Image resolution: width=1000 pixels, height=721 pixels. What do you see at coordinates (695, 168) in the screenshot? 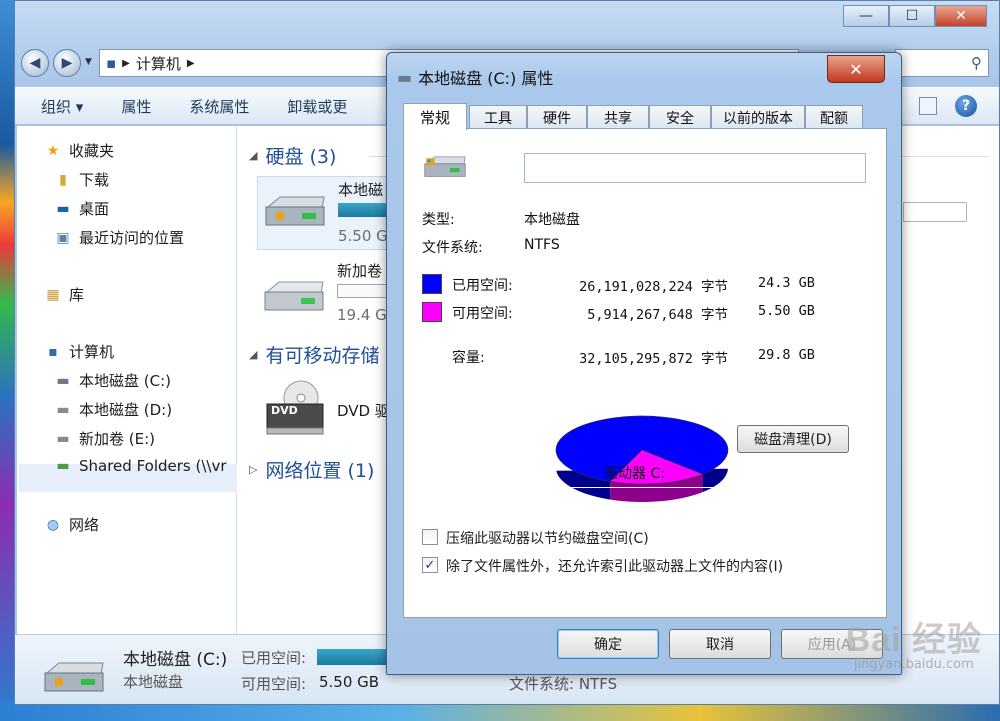
I see `volume-label-input` at bounding box center [695, 168].